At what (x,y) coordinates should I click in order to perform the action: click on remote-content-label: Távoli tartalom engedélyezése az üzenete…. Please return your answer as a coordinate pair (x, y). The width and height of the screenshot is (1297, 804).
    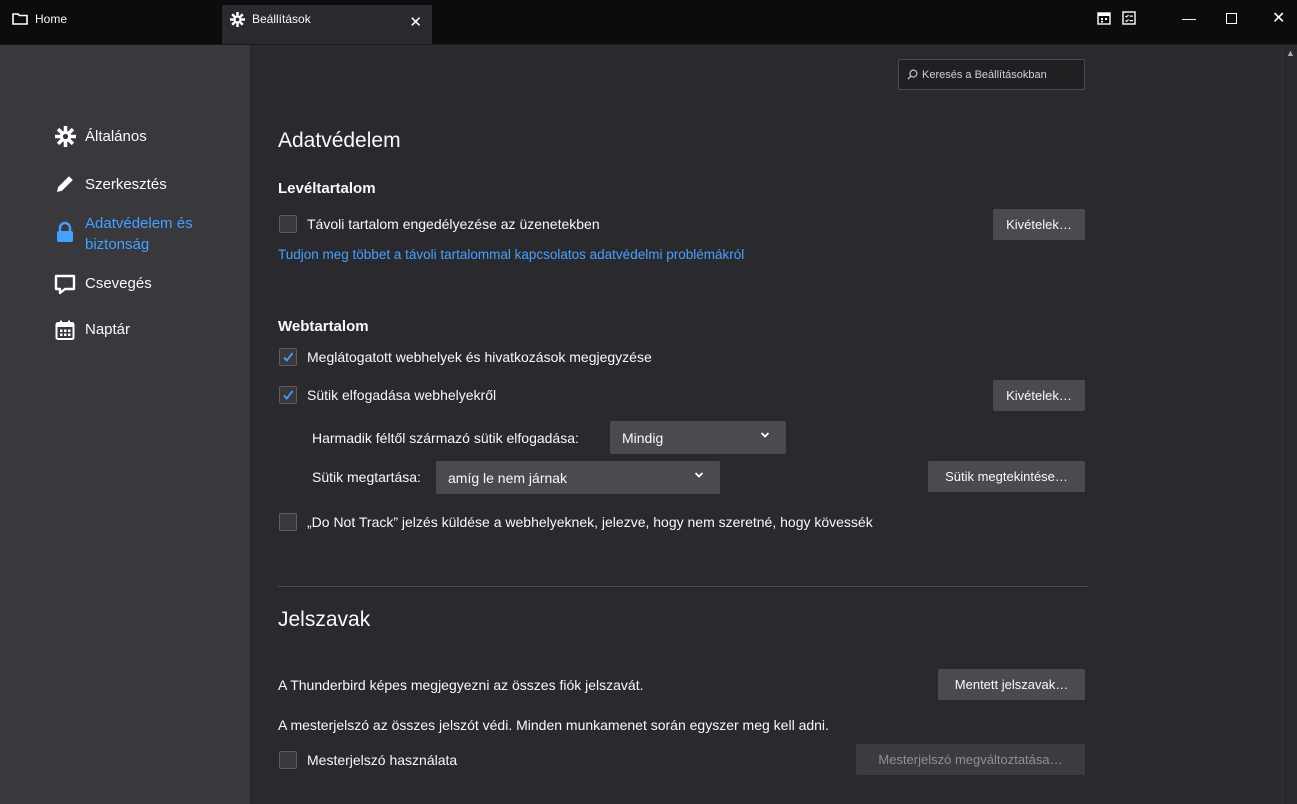
    Looking at the image, I should click on (453, 224).